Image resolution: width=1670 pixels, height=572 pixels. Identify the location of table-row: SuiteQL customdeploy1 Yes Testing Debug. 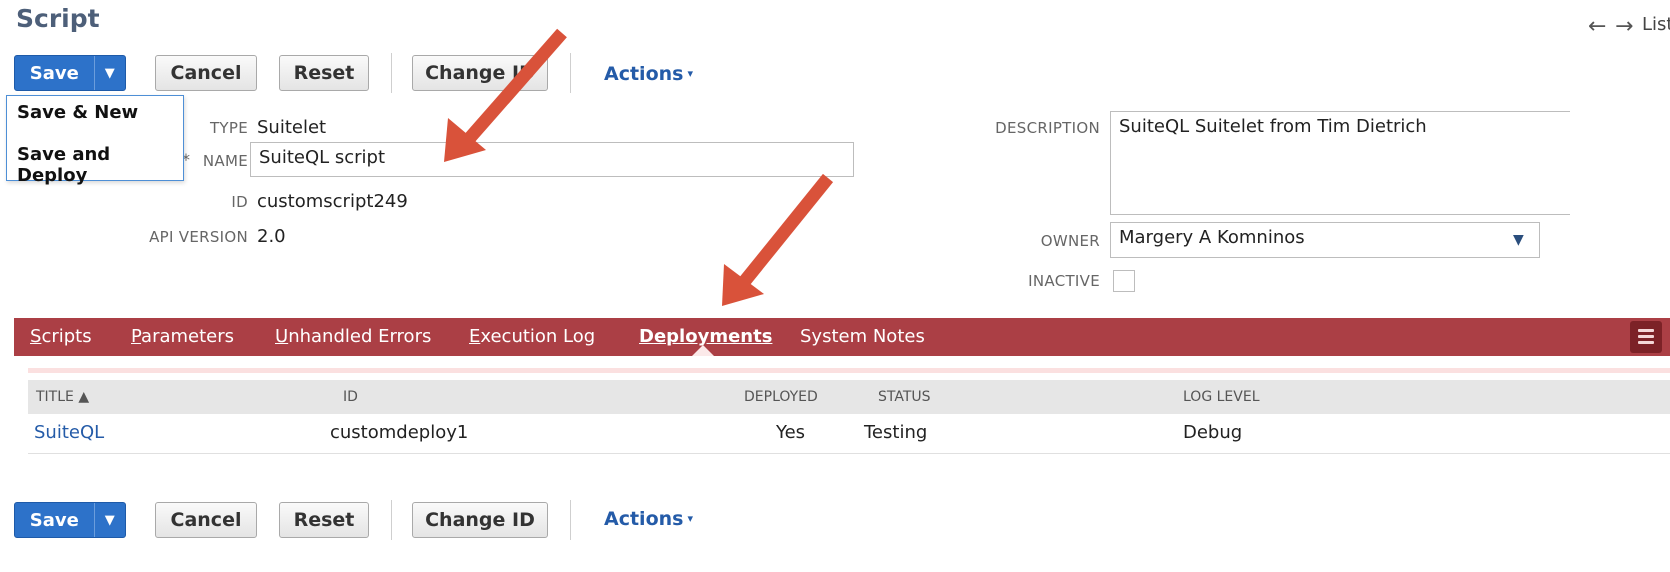
(849, 434).